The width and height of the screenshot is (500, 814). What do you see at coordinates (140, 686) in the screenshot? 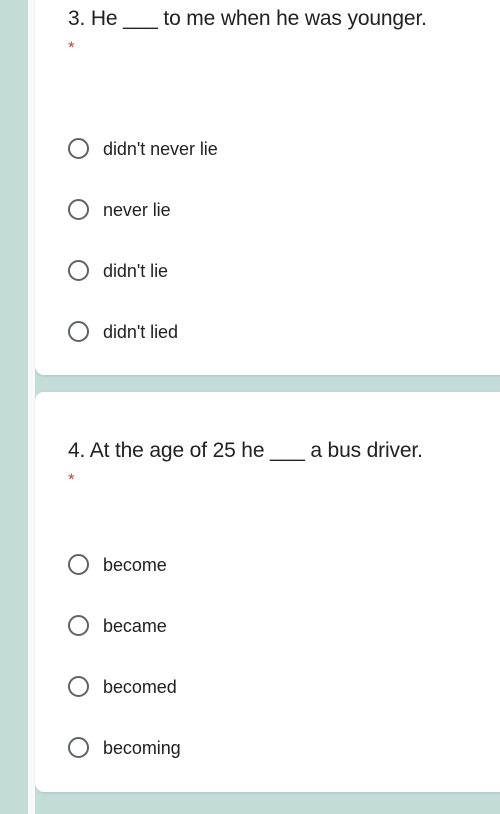
I see `option-label: becomed` at bounding box center [140, 686].